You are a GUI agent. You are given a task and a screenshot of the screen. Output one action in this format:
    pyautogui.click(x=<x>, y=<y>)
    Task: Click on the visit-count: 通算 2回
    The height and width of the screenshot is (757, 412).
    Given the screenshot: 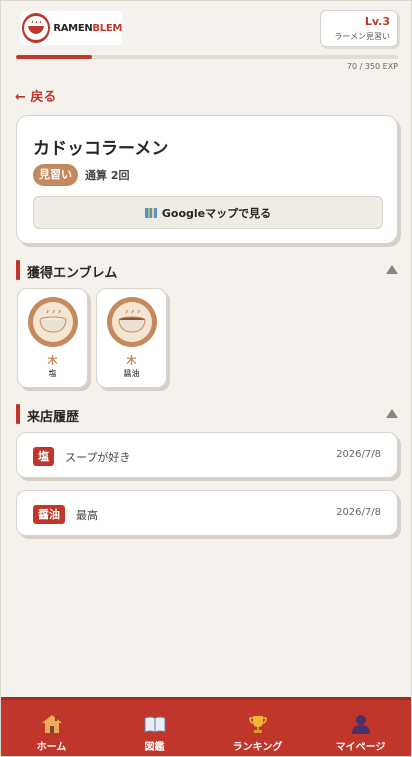 What is the action you would take?
    pyautogui.click(x=107, y=175)
    